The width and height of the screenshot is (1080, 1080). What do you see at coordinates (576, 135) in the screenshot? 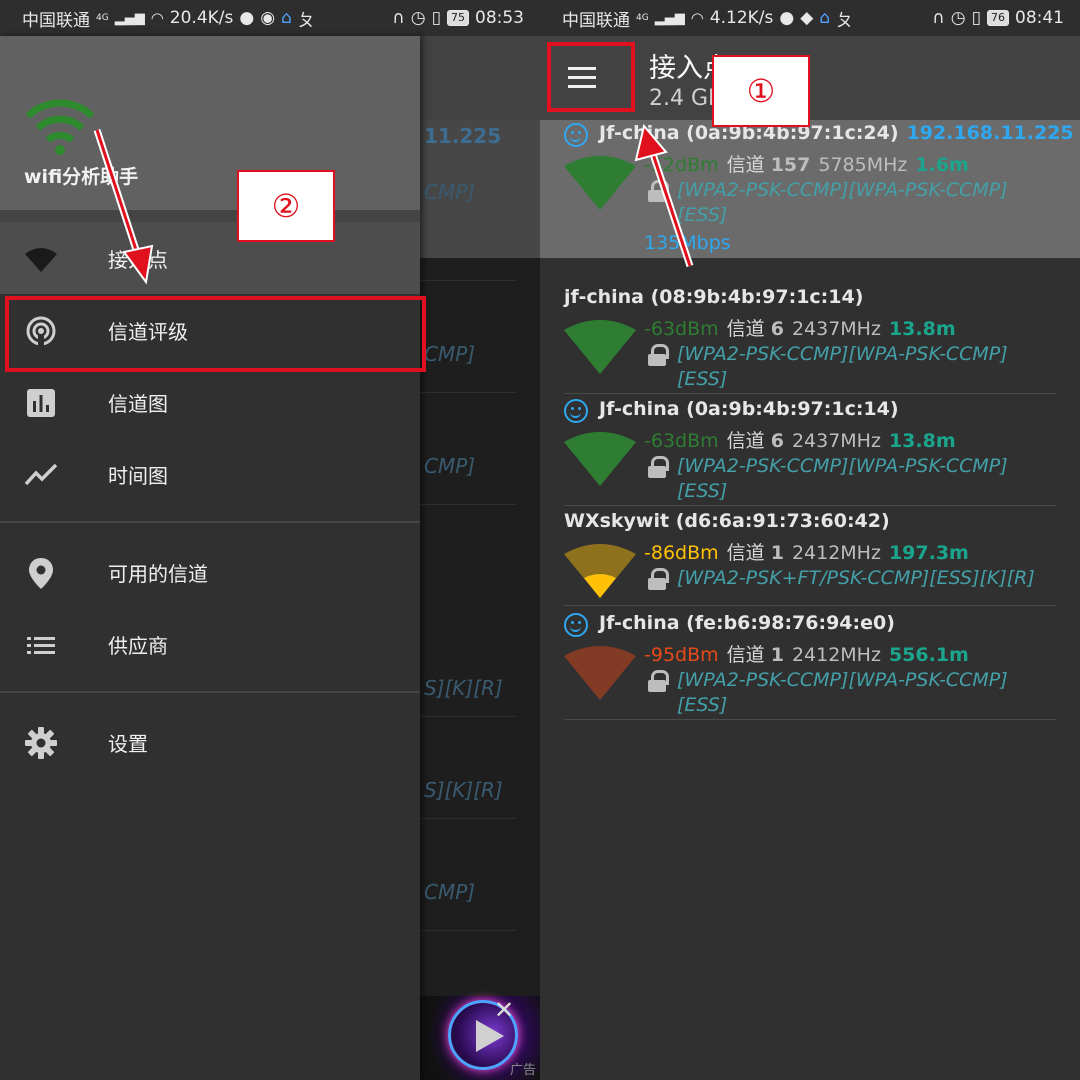
I see `smiley-icon` at bounding box center [576, 135].